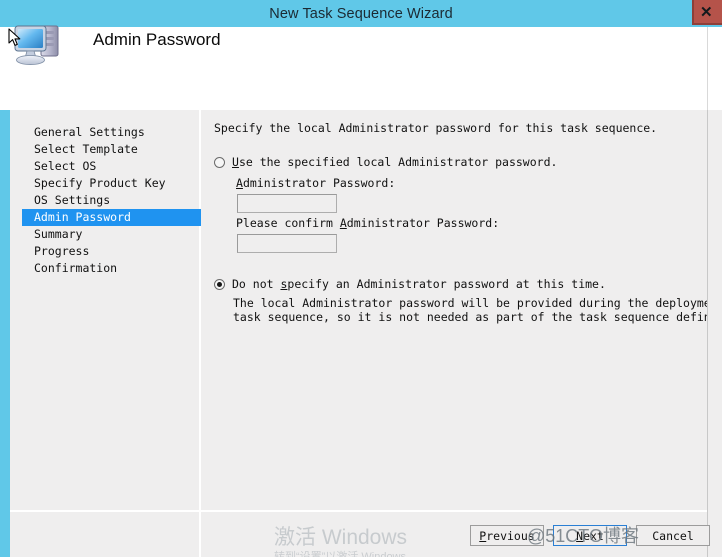 This screenshot has width=722, height=557. I want to click on sidebar-item-confirmation: Confirmation, so click(111, 268).